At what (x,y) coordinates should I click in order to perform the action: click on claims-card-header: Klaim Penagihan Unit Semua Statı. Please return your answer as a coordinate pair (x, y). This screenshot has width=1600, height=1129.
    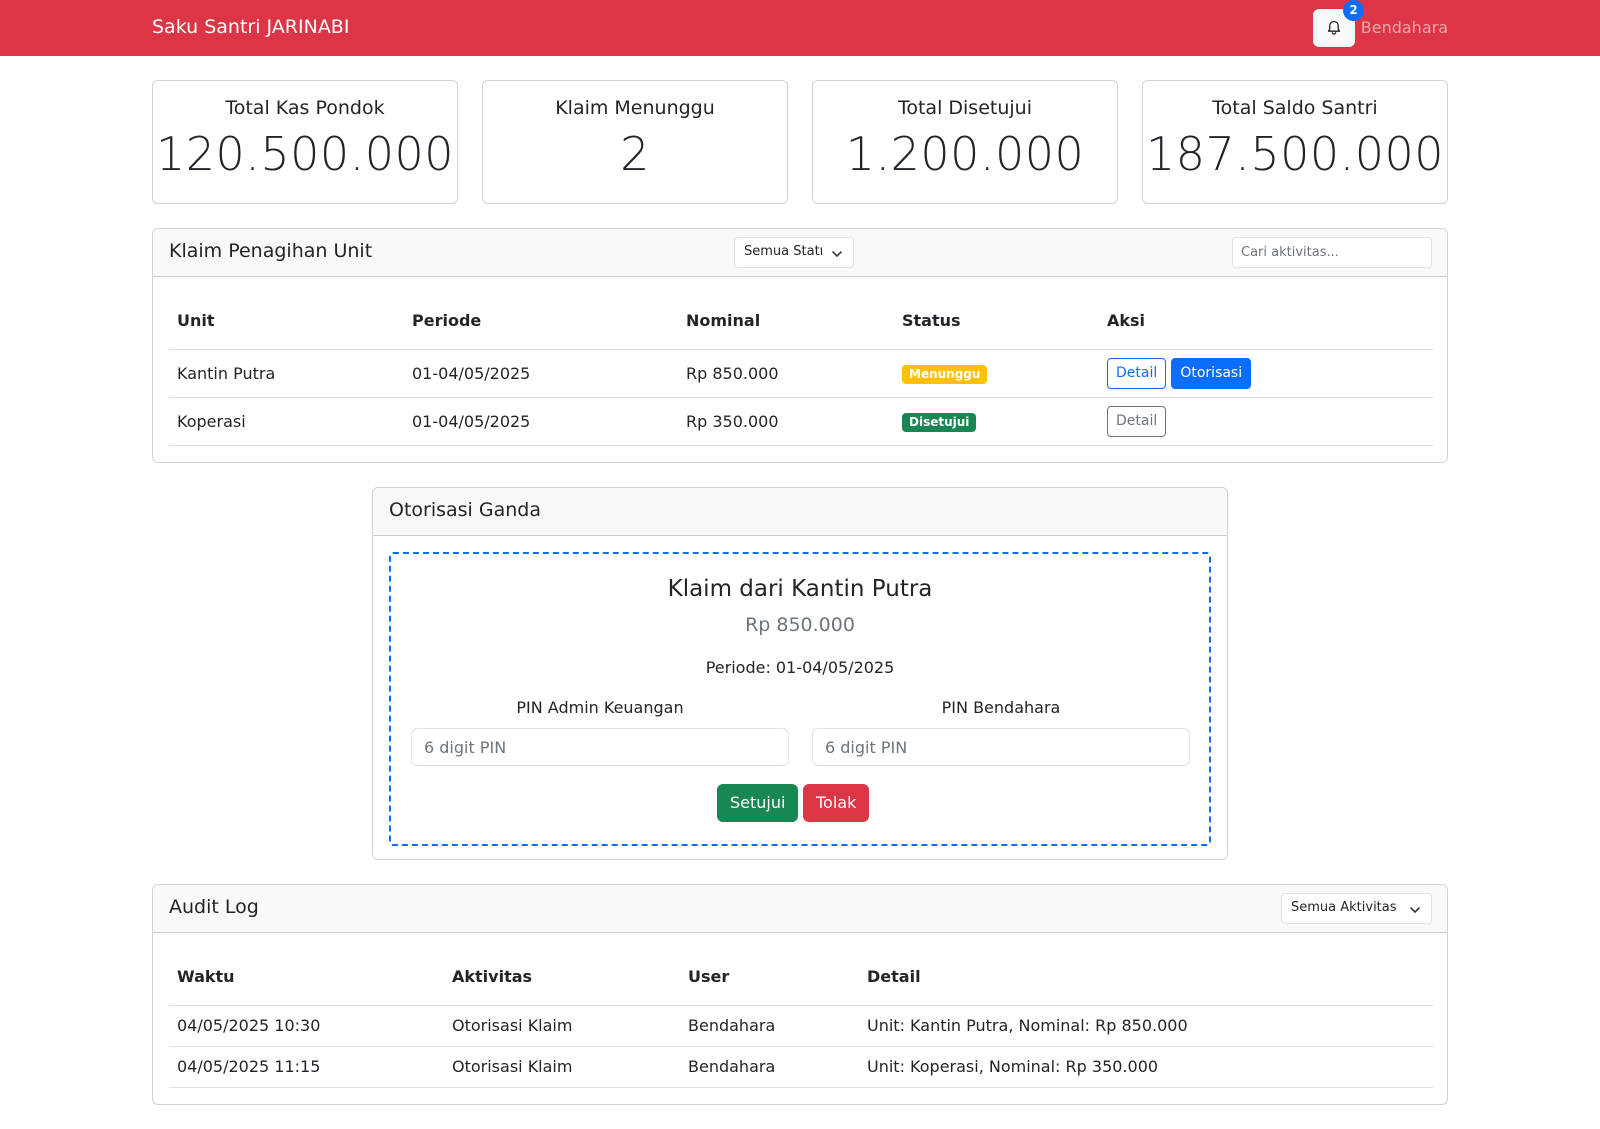
    Looking at the image, I should click on (800, 253).